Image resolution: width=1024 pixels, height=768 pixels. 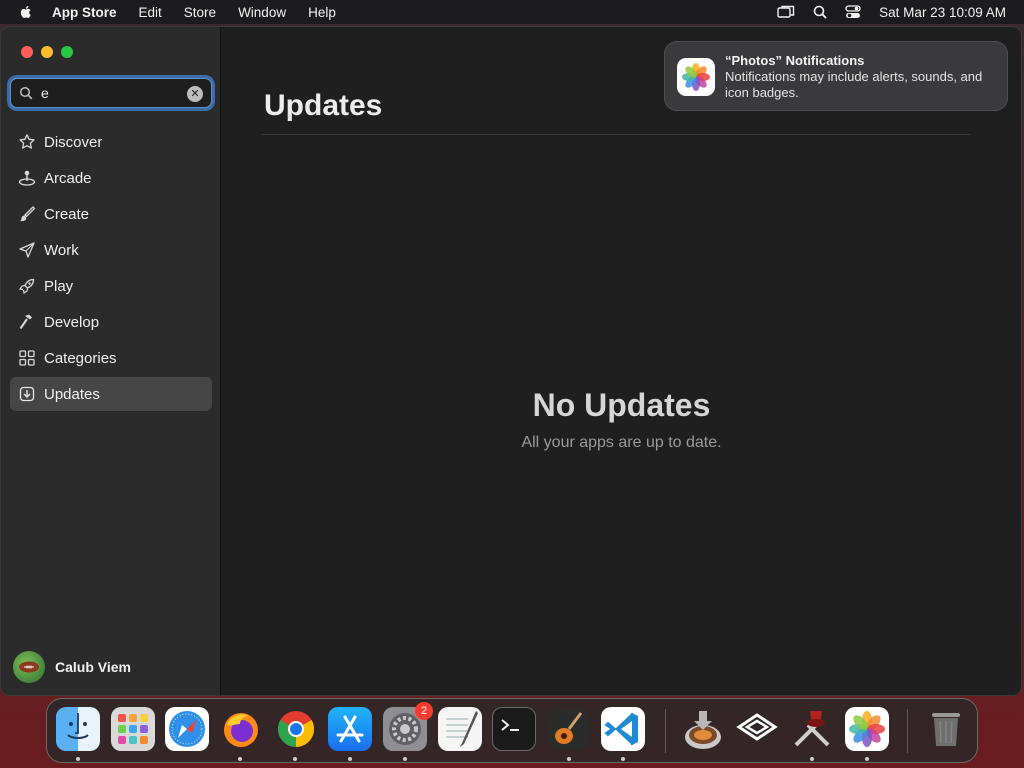 What do you see at coordinates (47, 52) in the screenshot?
I see `minimize-window-button` at bounding box center [47, 52].